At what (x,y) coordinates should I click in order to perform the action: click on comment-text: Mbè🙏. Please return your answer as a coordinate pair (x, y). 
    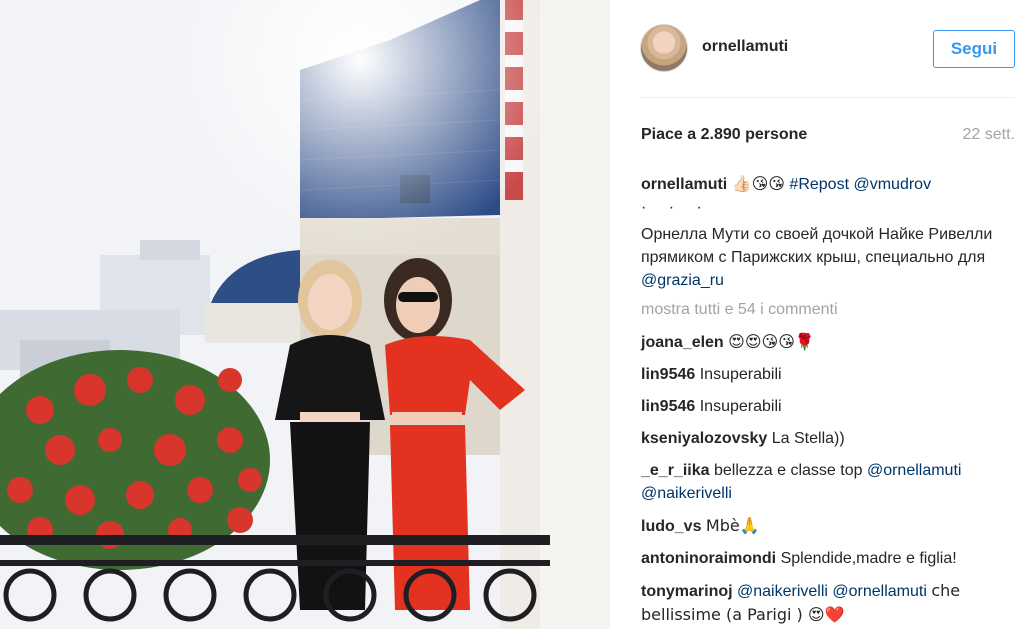
    Looking at the image, I should click on (732, 525).